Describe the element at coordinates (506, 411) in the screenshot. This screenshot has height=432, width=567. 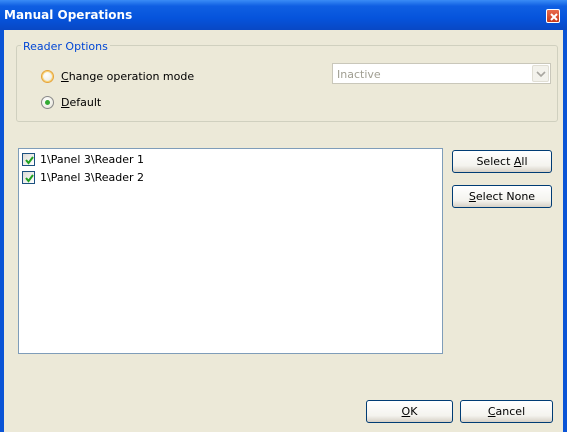
I see `cancel-button: Cancel` at that location.